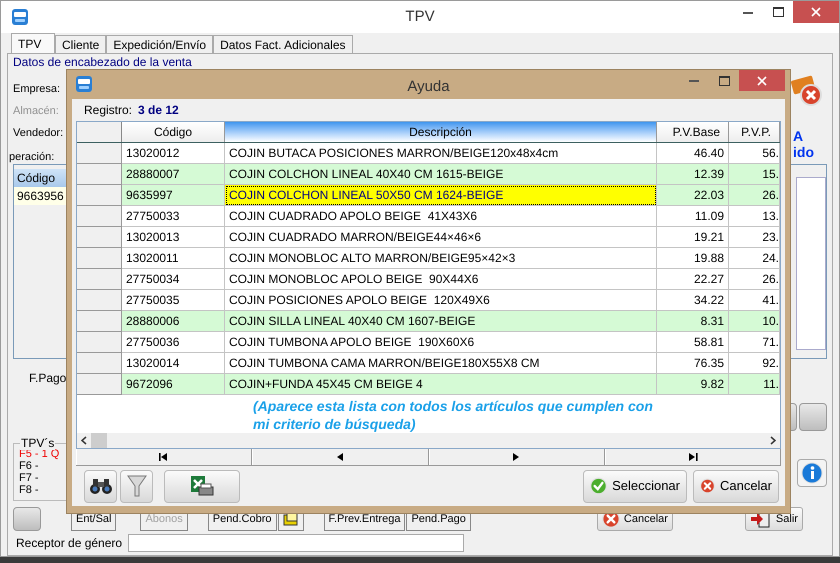 This screenshot has height=563, width=840. What do you see at coordinates (428, 440) in the screenshot?
I see `horizontal-scrollbar` at bounding box center [428, 440].